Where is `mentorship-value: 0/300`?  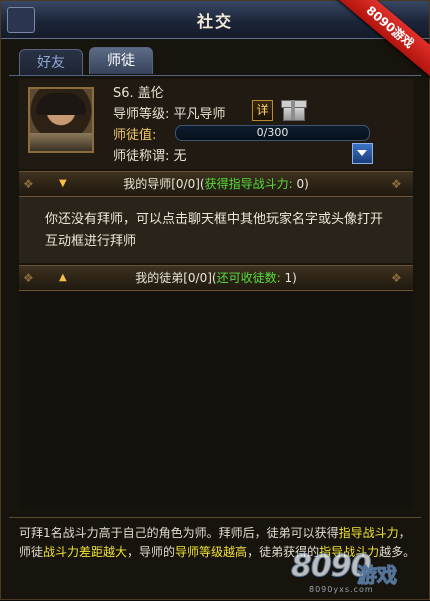
mentorship-value: 0/300 is located at coordinates (272, 132).